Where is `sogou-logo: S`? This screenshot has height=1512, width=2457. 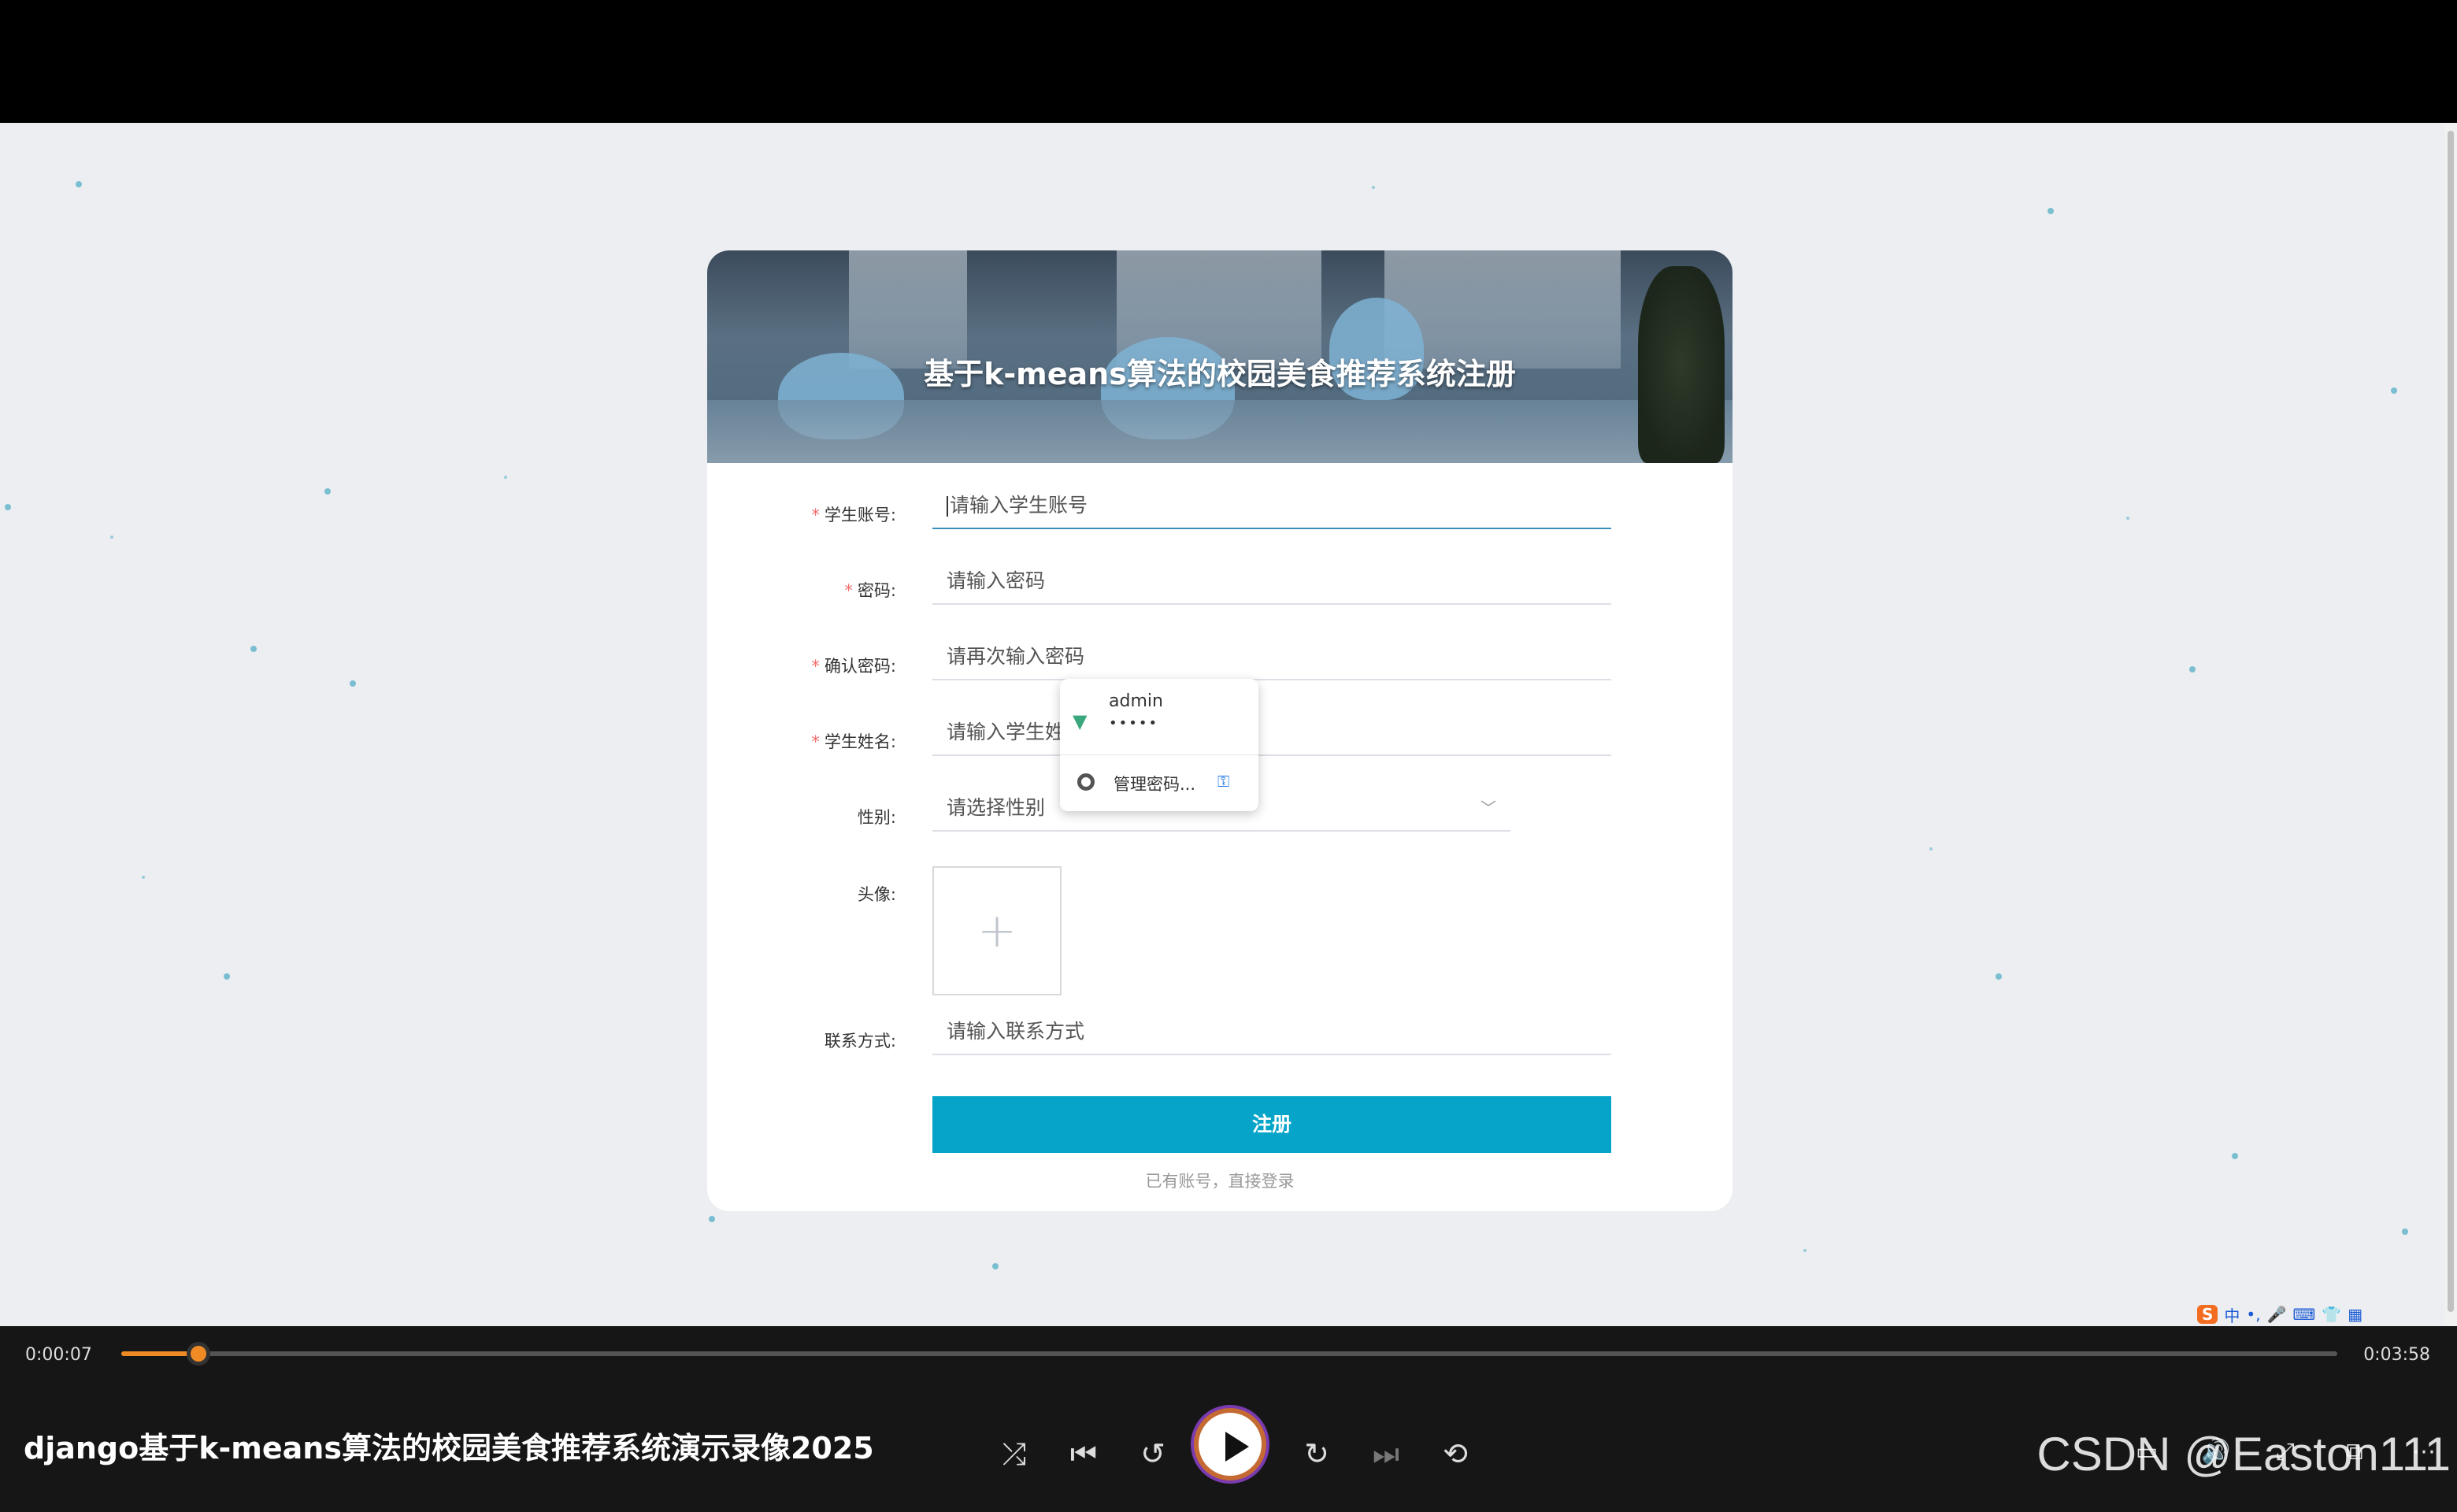
sogou-logo: S is located at coordinates (2207, 1314).